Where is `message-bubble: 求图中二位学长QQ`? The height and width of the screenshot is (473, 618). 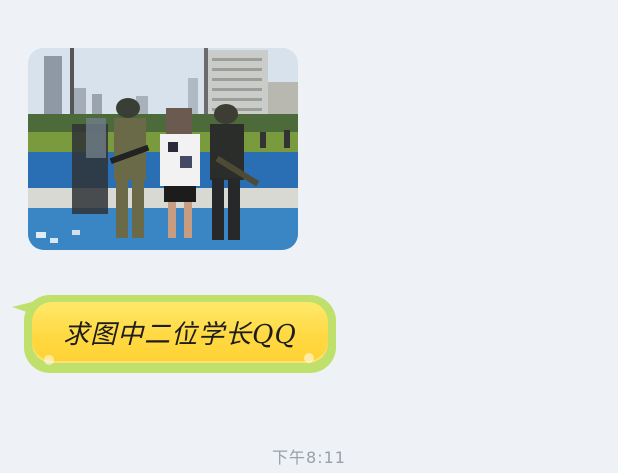
message-bubble: 求图中二位学长QQ is located at coordinates (180, 334).